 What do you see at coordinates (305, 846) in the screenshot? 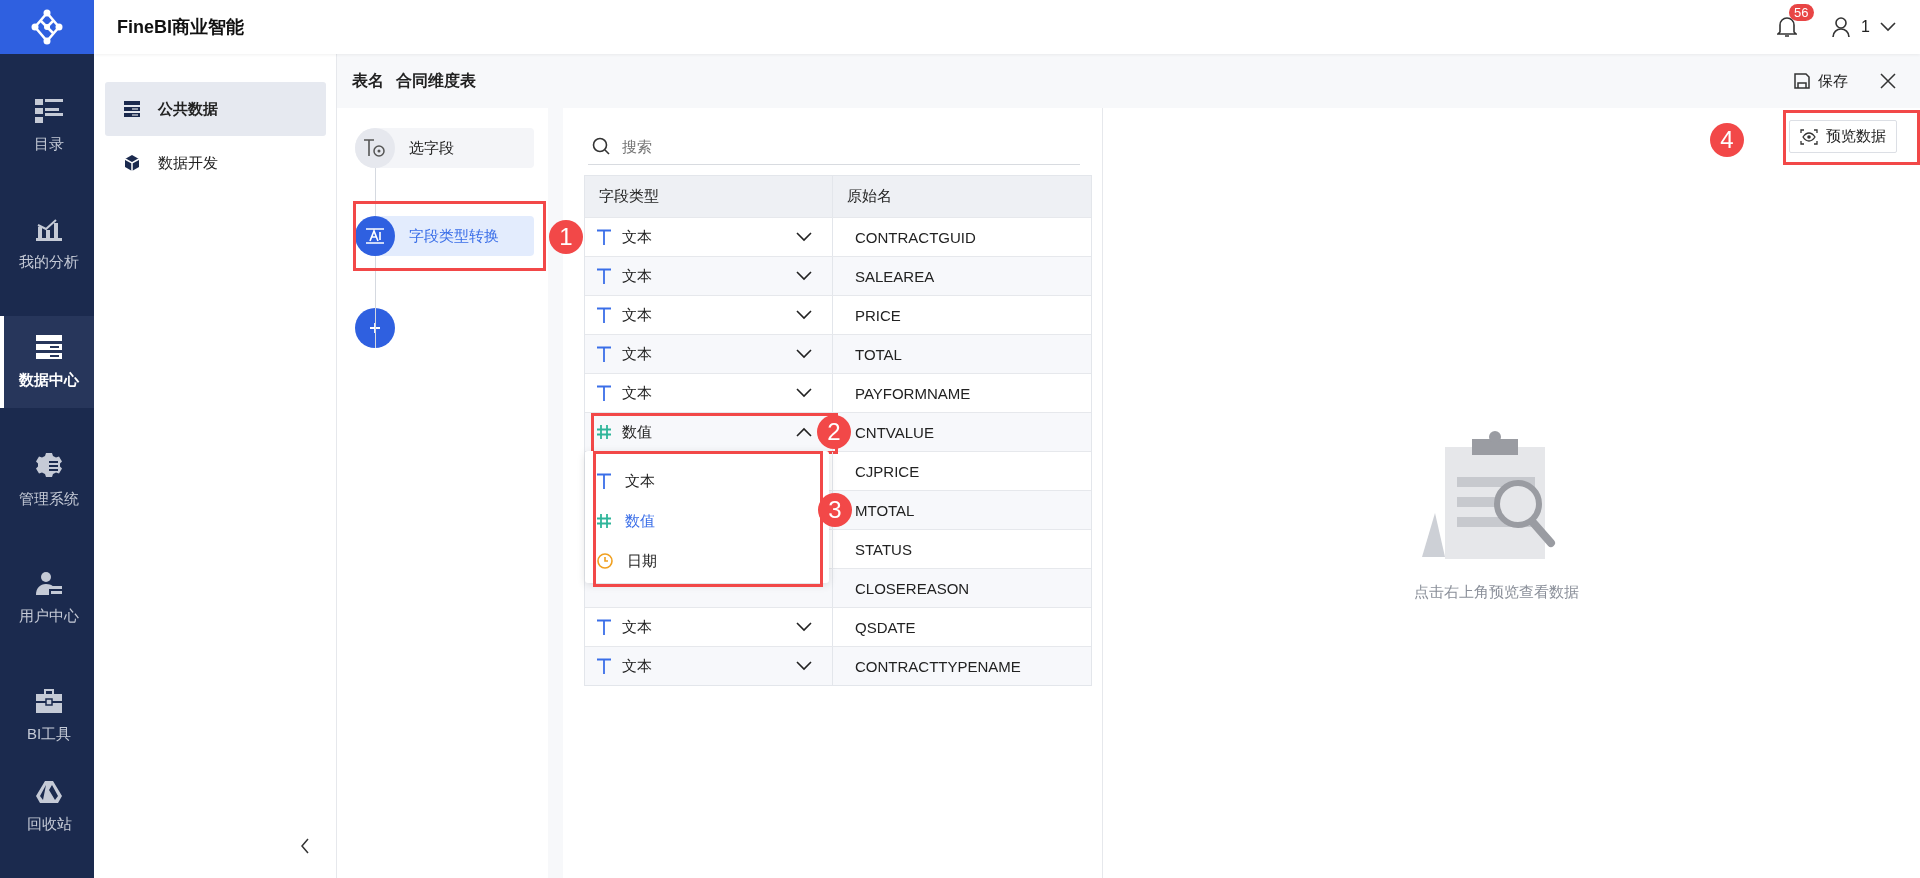
I see `collapse-icon` at bounding box center [305, 846].